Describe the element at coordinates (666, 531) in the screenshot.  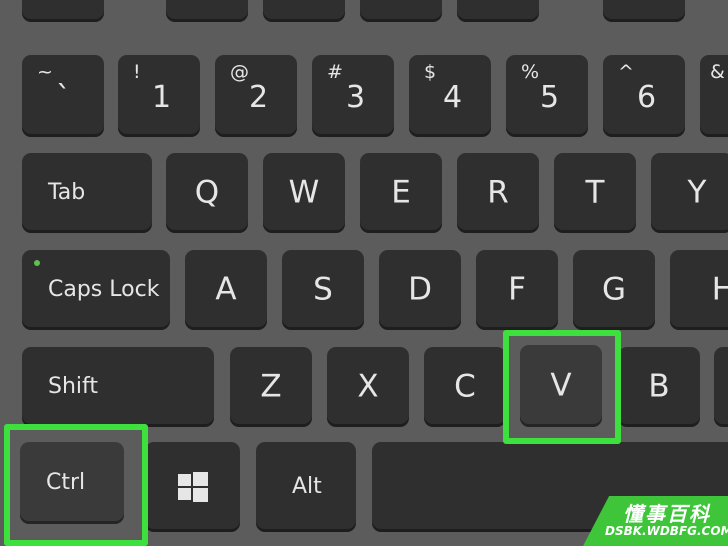
I see `watermark-url-text: DSBK.WDBFG.COM` at that location.